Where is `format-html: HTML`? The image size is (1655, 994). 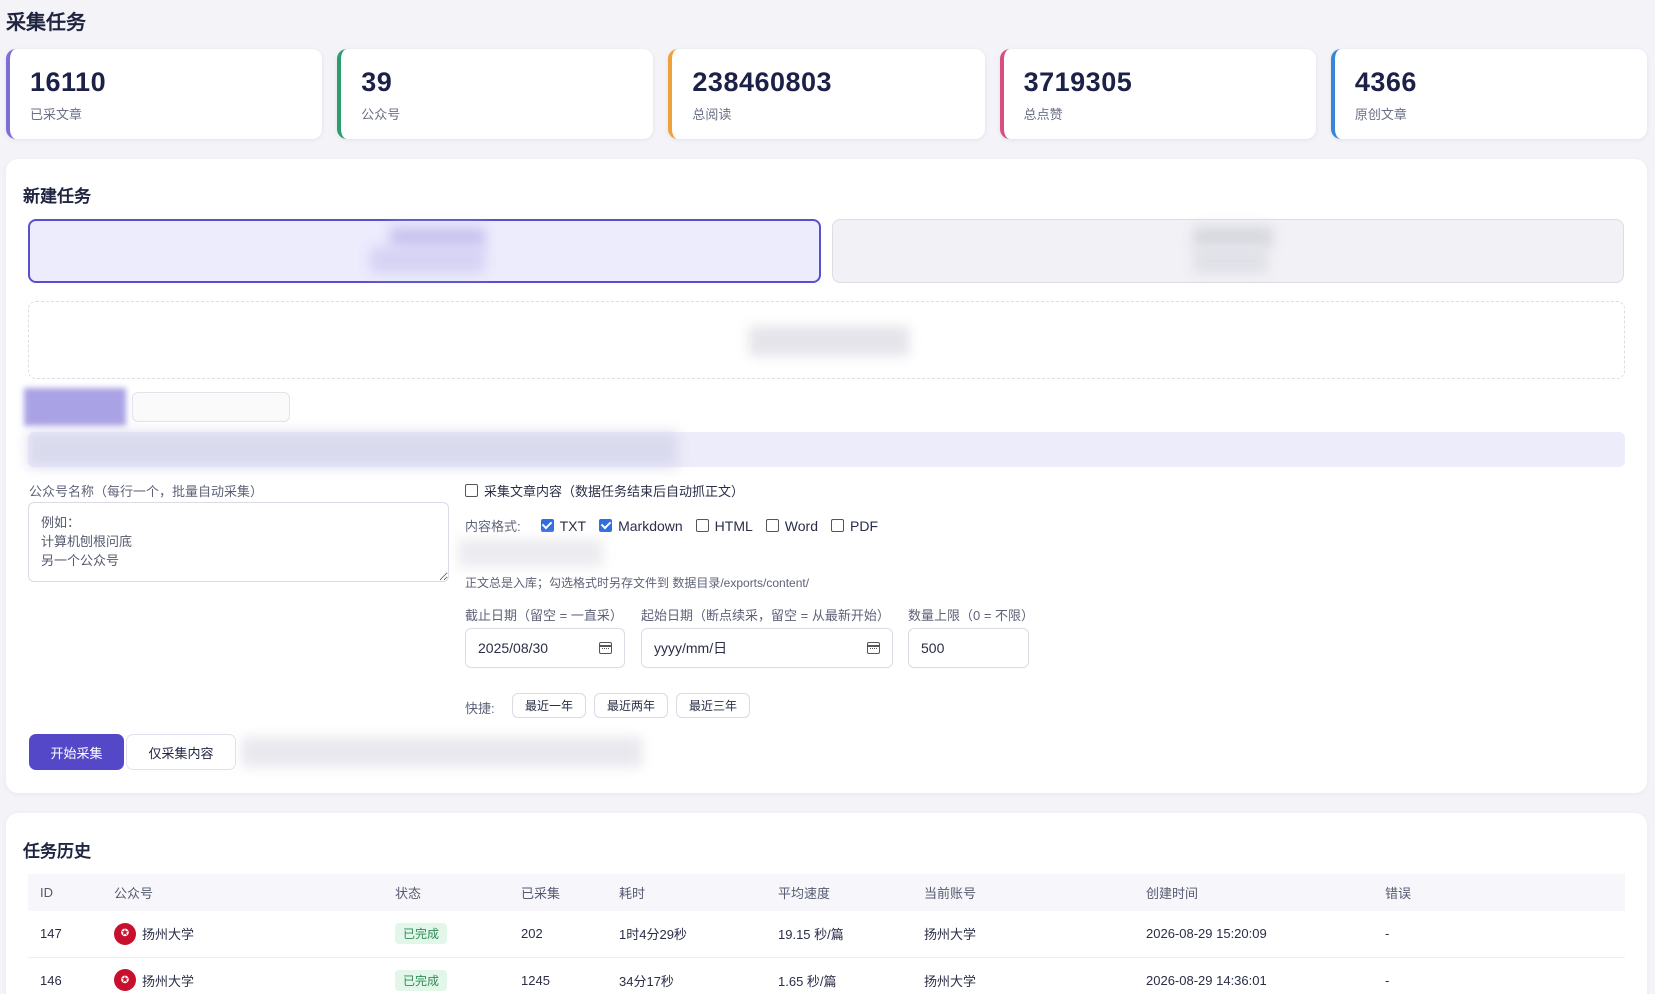
format-html: HTML is located at coordinates (724, 525).